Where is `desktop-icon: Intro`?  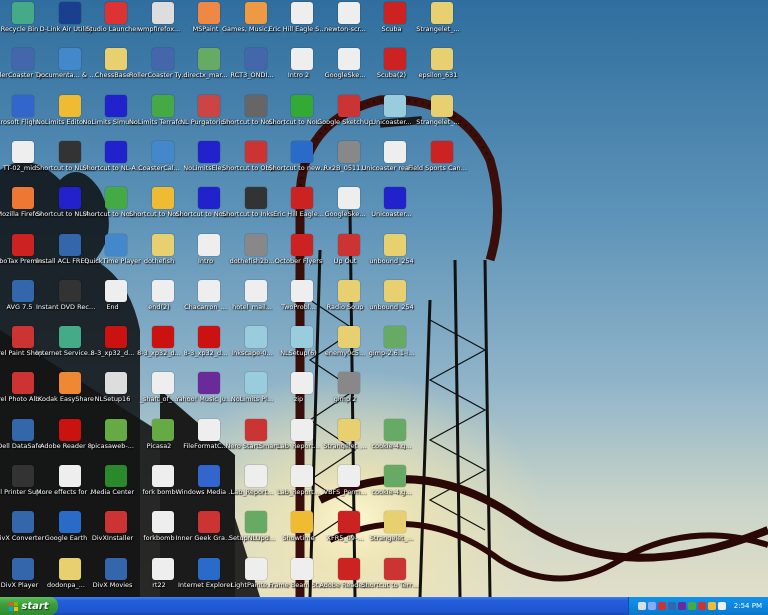 desktop-icon: Intro is located at coordinates (209, 256).